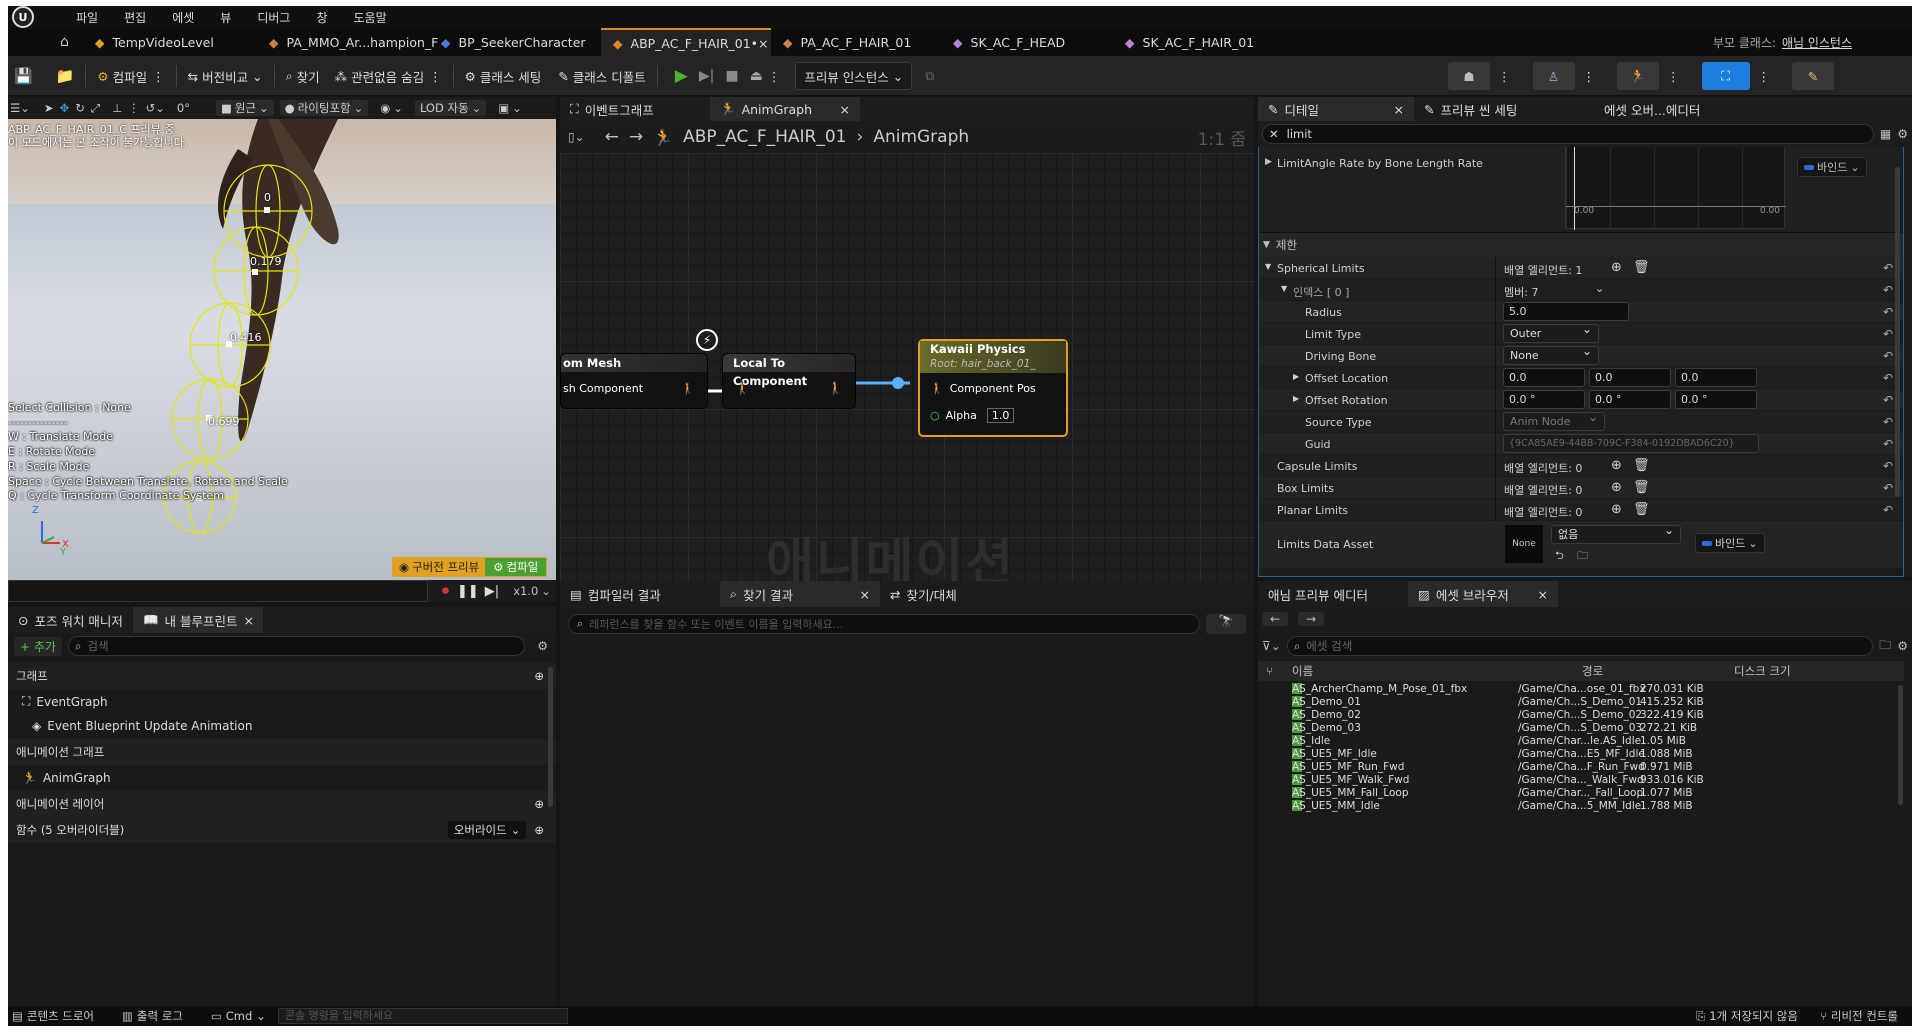 The height and width of the screenshot is (1032, 1920). What do you see at coordinates (1716, 377) in the screenshot?
I see `vector-z-input: 0.0` at bounding box center [1716, 377].